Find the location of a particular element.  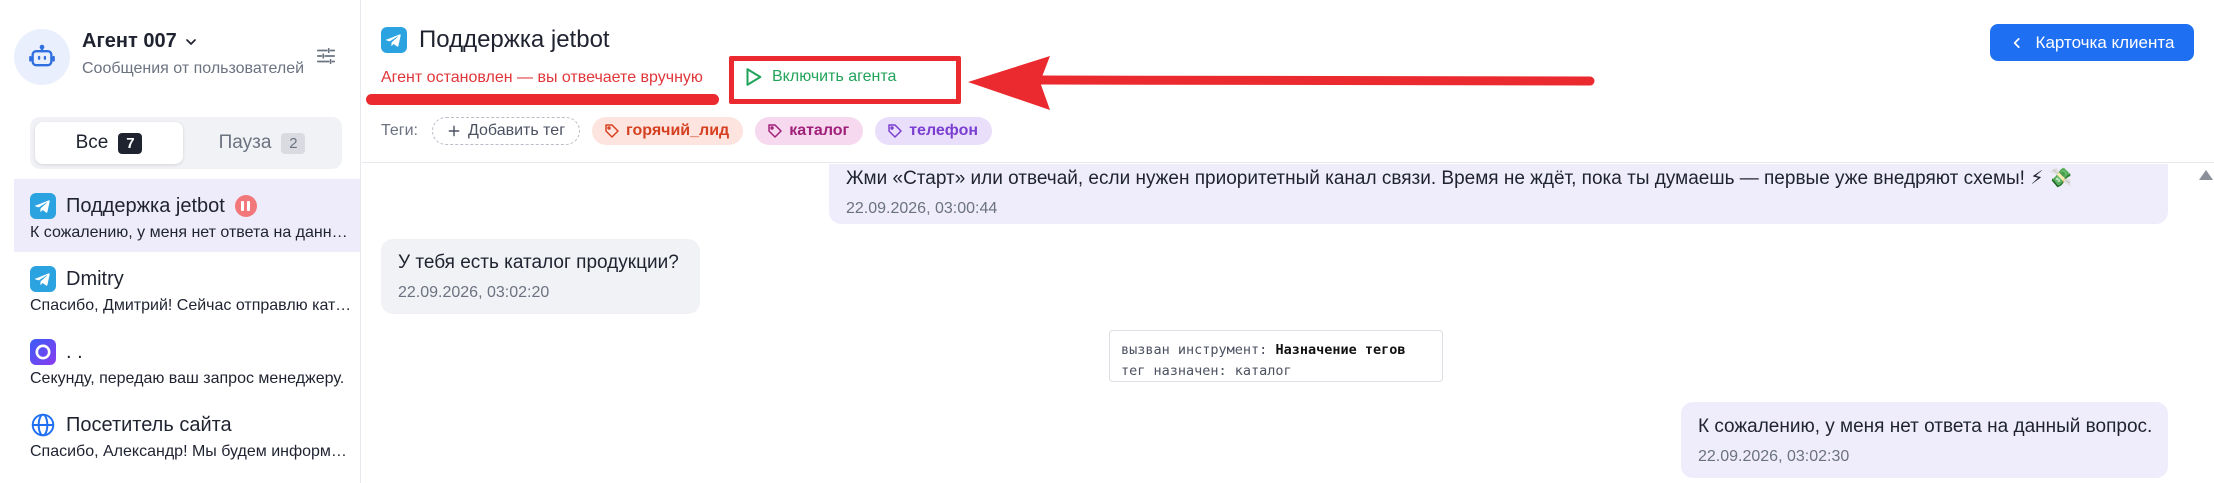

tab-all-count: 7 is located at coordinates (130, 143).